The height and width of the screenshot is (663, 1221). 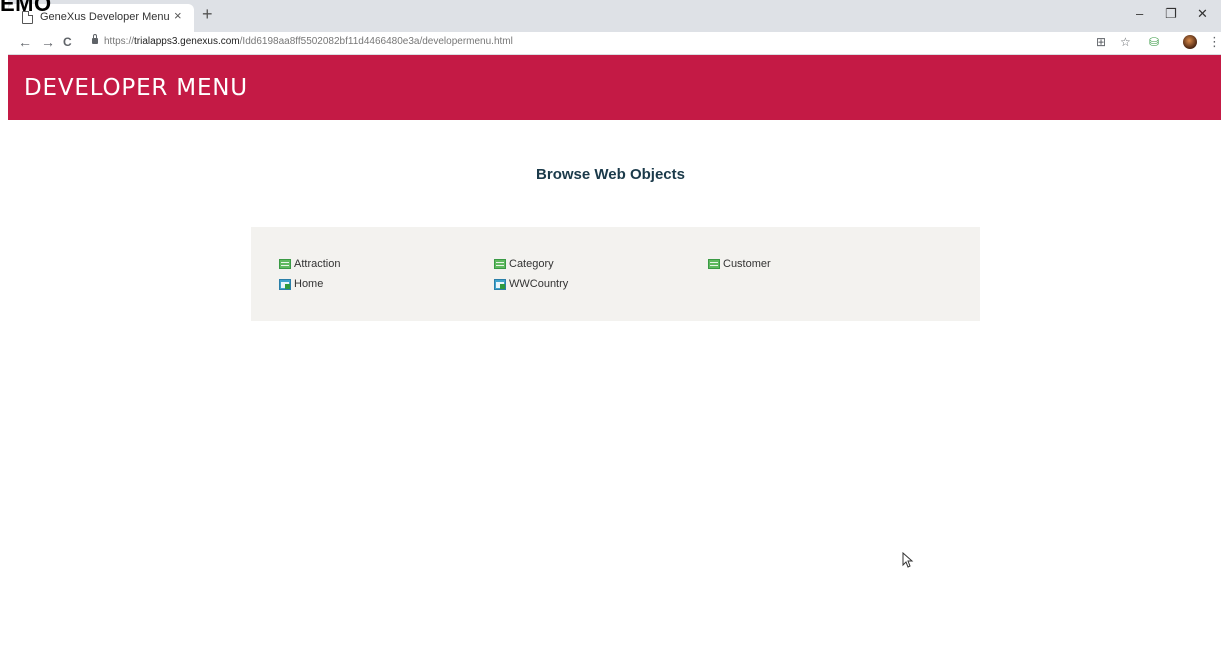 What do you see at coordinates (1125, 42) in the screenshot?
I see `star-icon: ☆` at bounding box center [1125, 42].